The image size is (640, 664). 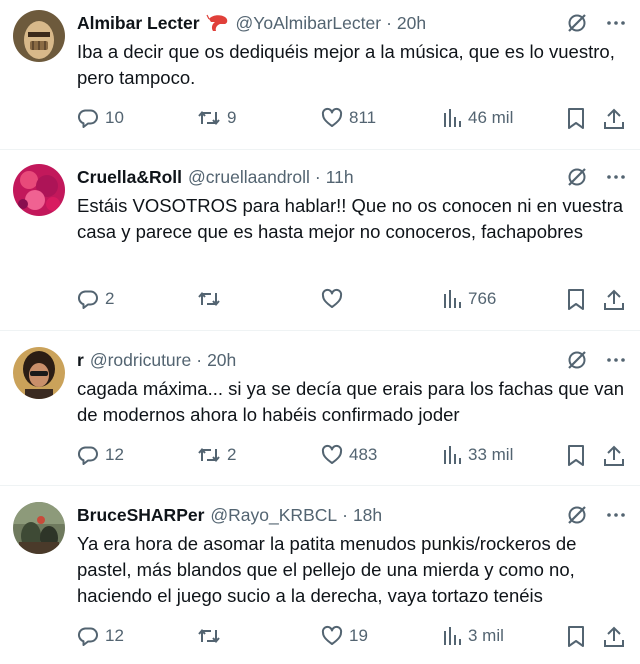 What do you see at coordinates (491, 454) in the screenshot?
I see `views-count: 33 mil` at bounding box center [491, 454].